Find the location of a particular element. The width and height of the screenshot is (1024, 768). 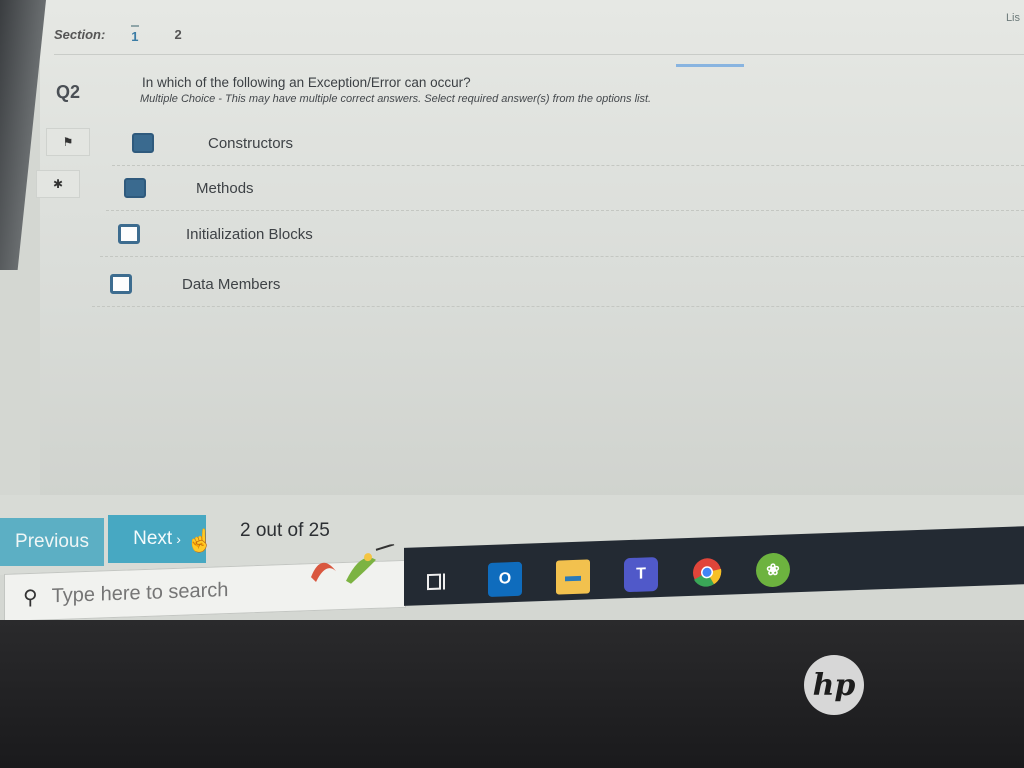

option-row-1: Constructors is located at coordinates (568, 143).